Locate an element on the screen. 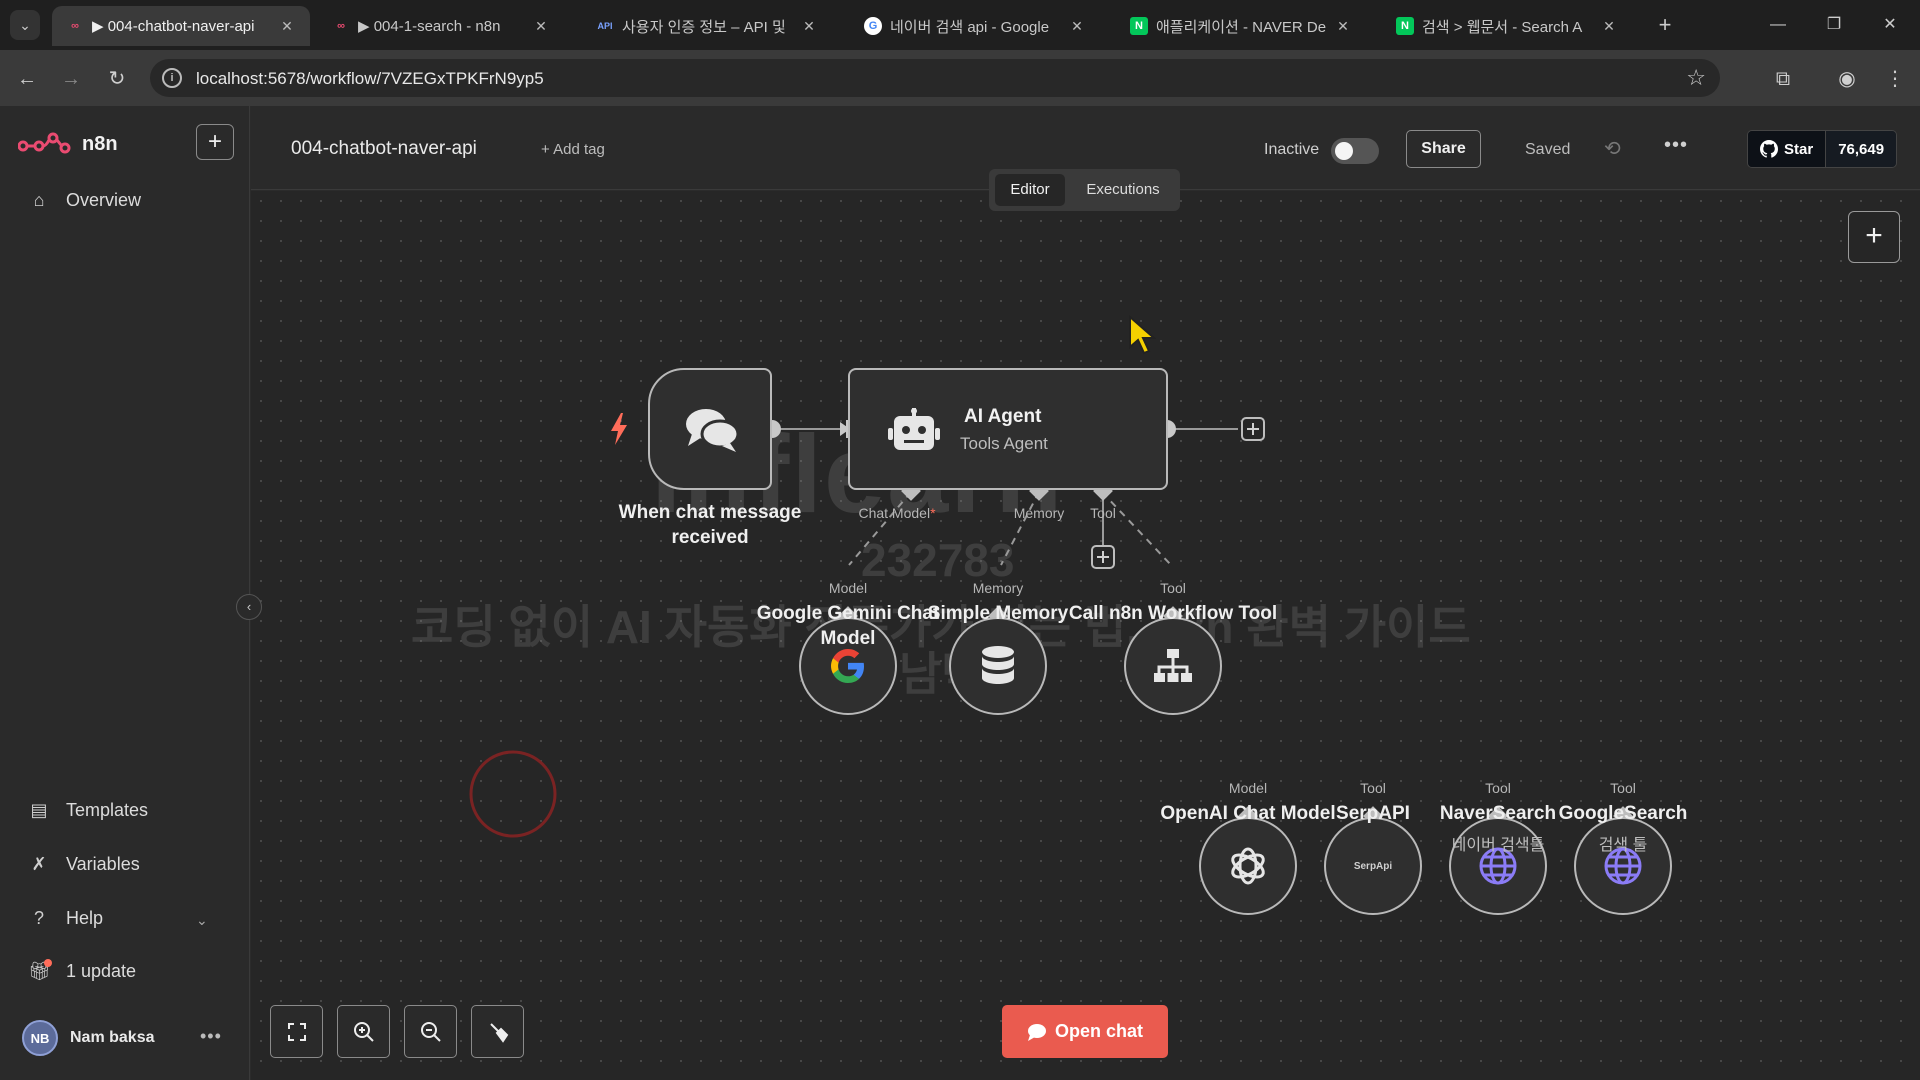 The height and width of the screenshot is (1080, 1920). sidebar-item-update: 🎁︎ 1 update is located at coordinates (82, 970).